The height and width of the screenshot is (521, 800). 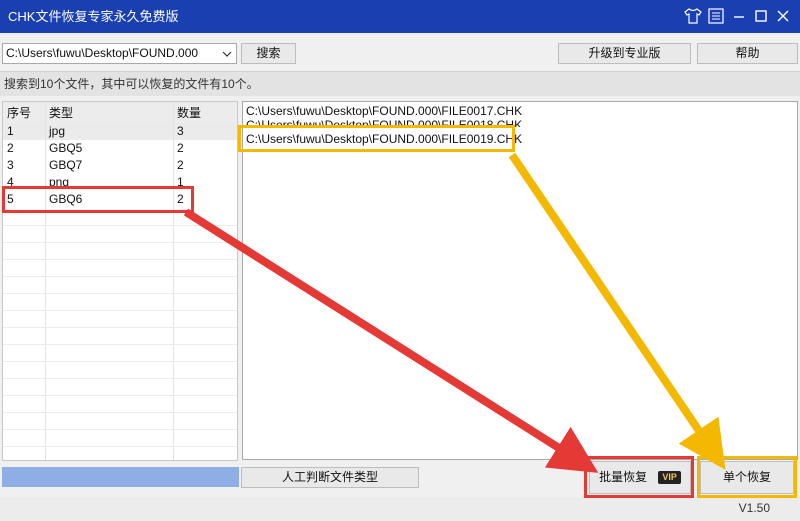 I want to click on row-type: png, so click(x=59, y=182).